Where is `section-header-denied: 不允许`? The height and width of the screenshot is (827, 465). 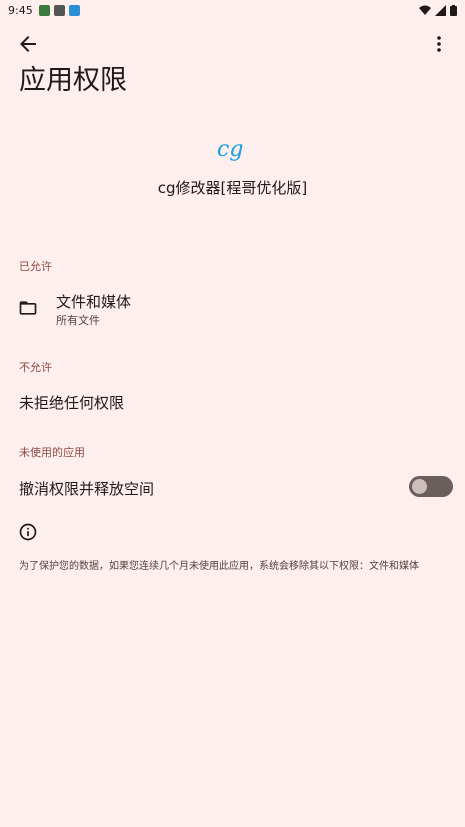
section-header-denied: 不允许 is located at coordinates (35, 367).